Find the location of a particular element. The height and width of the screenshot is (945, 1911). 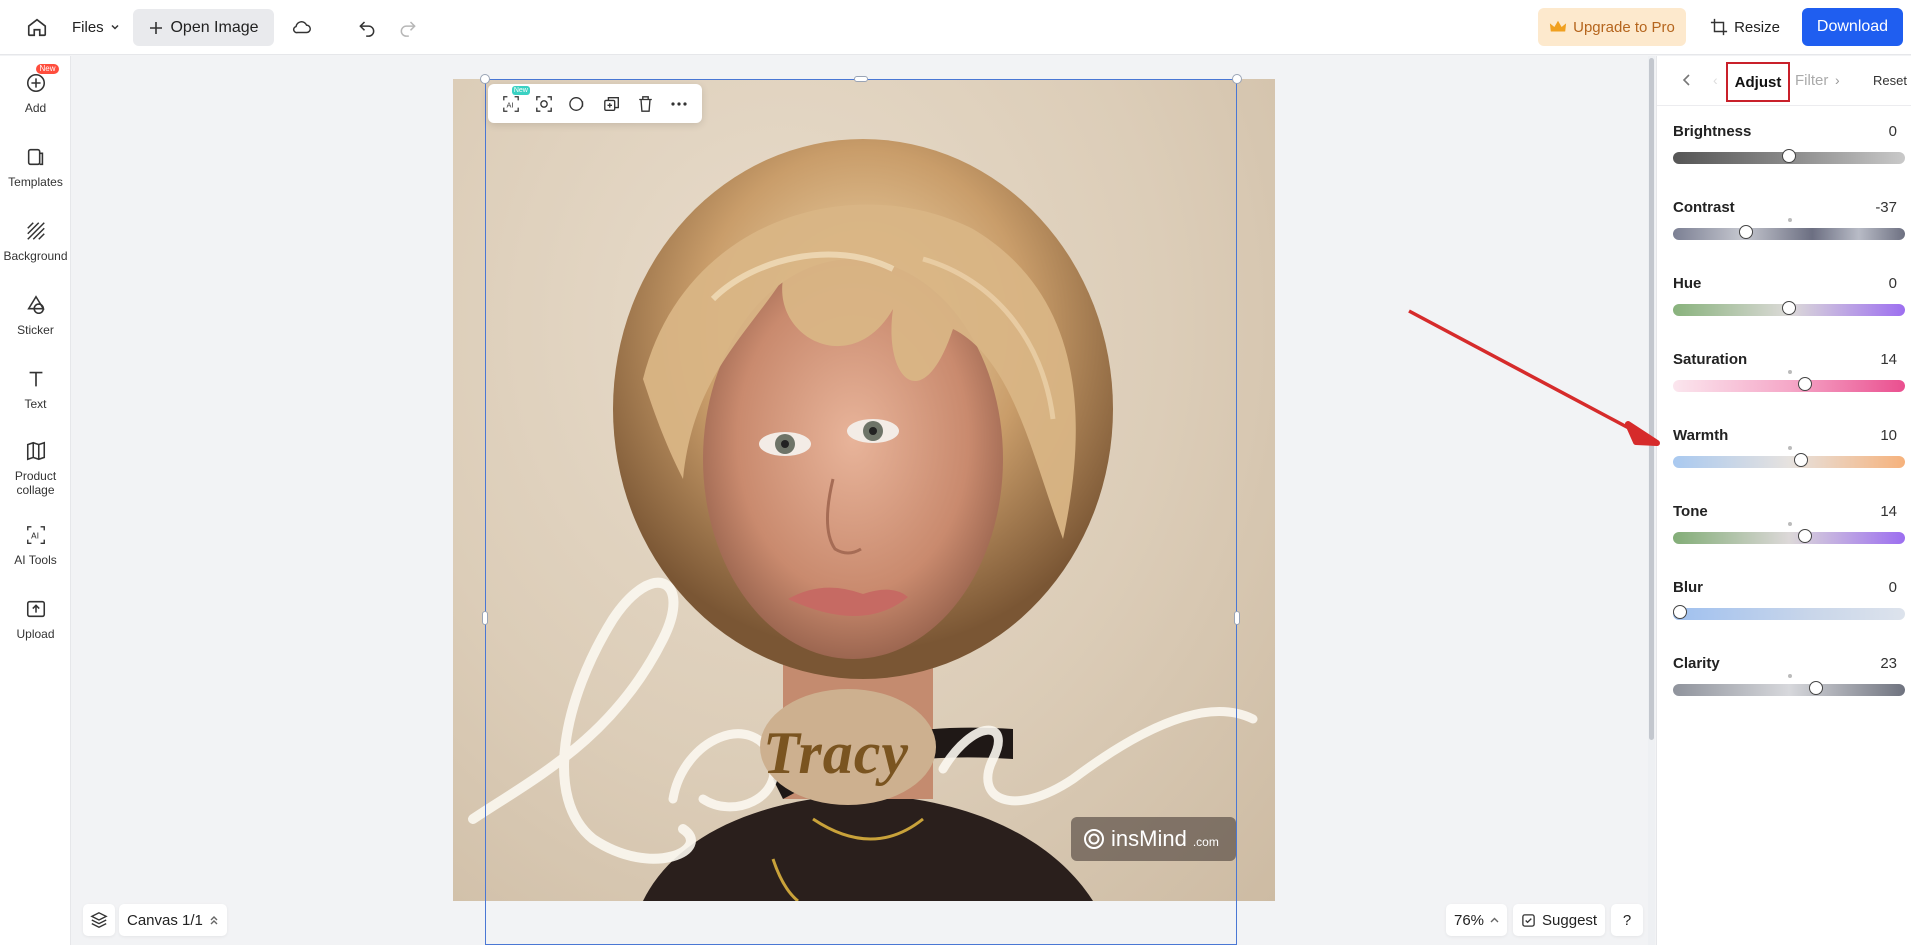

slider-blur: Blur 0 is located at coordinates (1789, 609).